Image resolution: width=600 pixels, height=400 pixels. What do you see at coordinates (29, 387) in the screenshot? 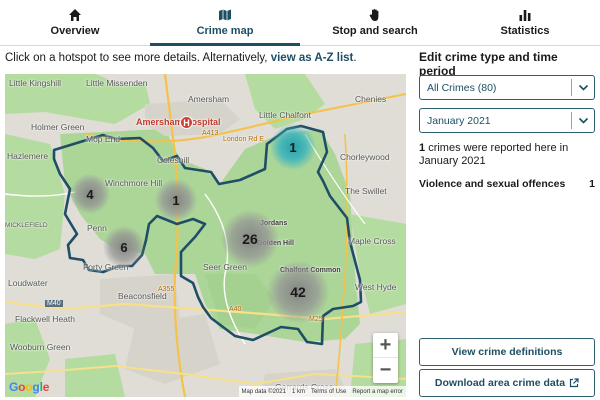
I see `google-logo: Google` at bounding box center [29, 387].